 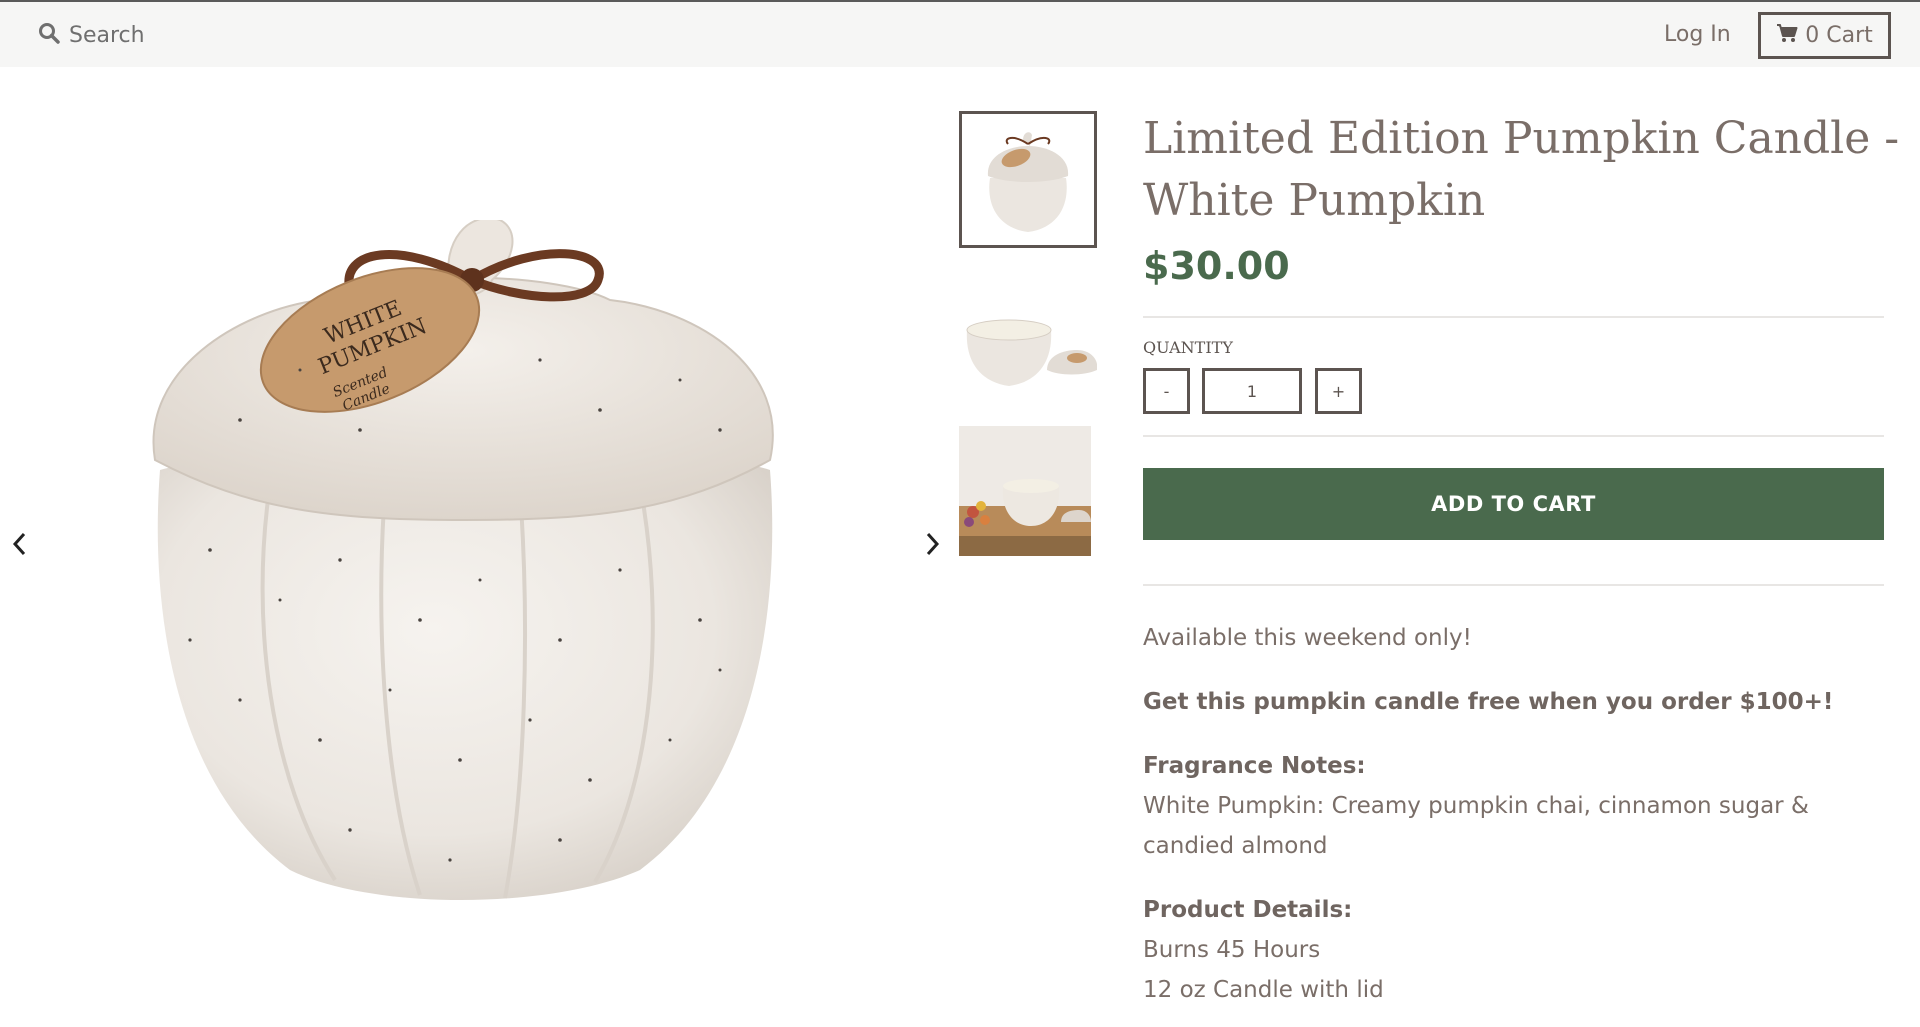 I want to click on thumbnail-2-image, so click(x=1032, y=352).